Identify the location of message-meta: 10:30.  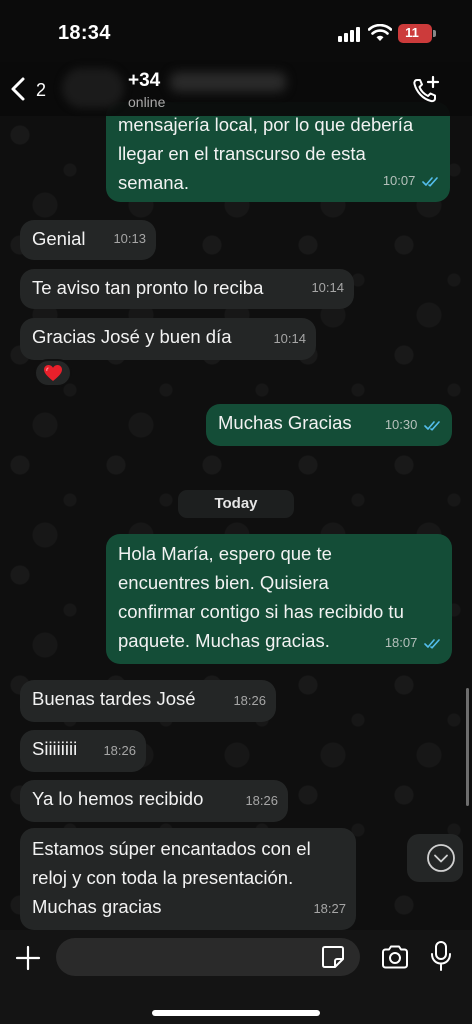
(413, 424).